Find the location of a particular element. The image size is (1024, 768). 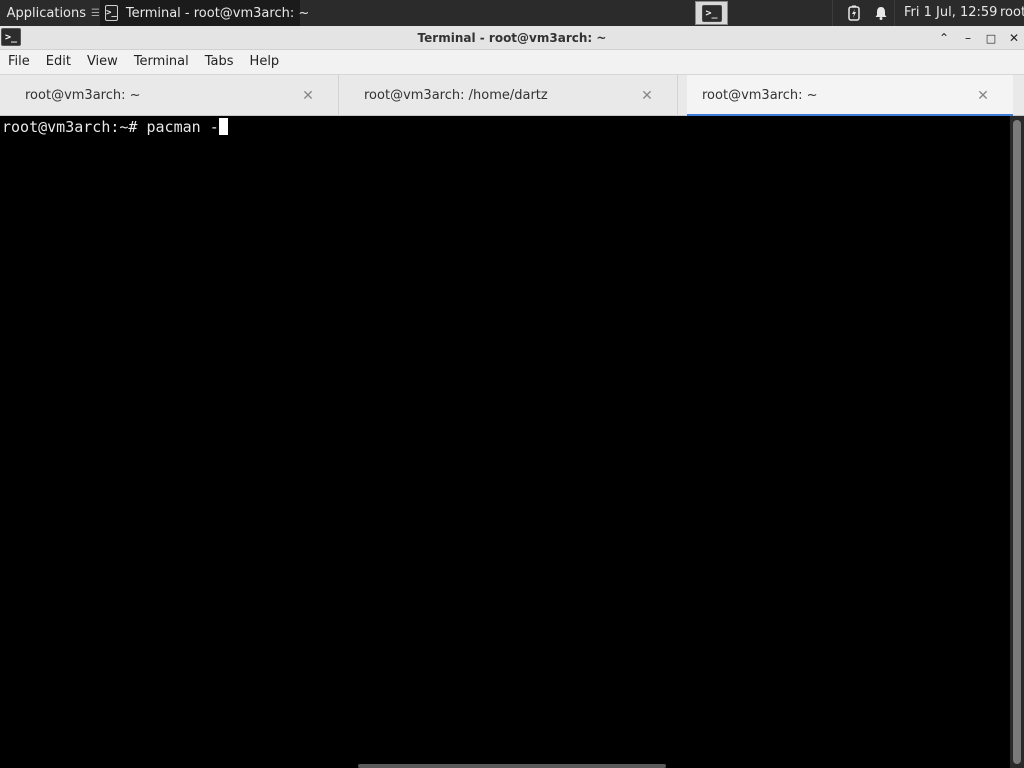

vertical-scrollbar is located at coordinates (1017, 442).